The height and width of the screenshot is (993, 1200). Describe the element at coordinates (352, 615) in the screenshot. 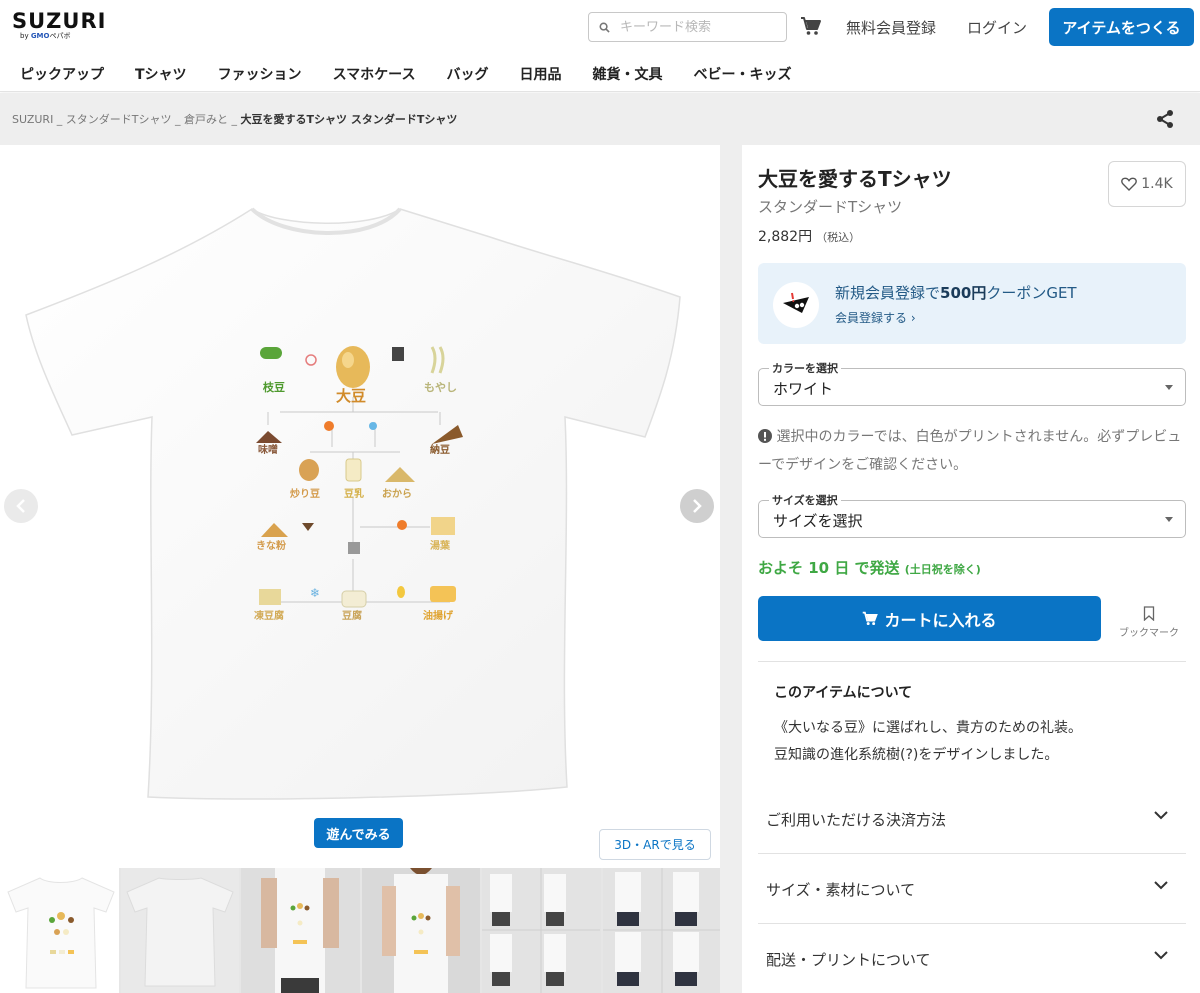

I see `design-label: 豆腐` at that location.